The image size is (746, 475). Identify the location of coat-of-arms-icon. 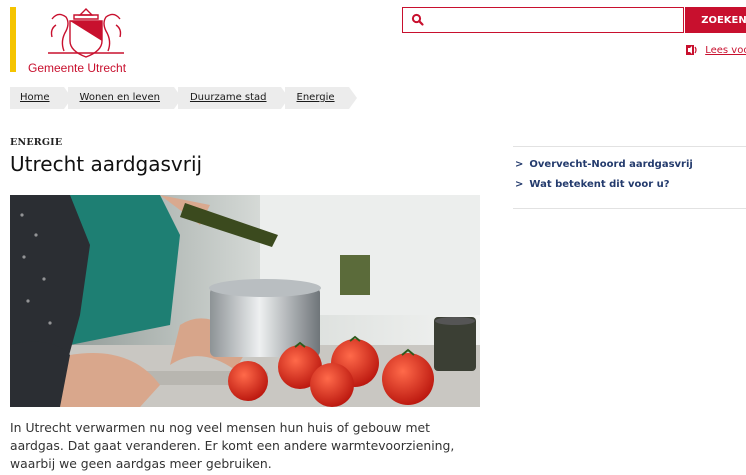
(86, 33).